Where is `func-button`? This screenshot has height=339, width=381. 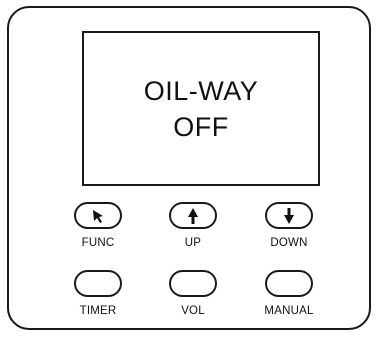
func-button is located at coordinates (98, 215).